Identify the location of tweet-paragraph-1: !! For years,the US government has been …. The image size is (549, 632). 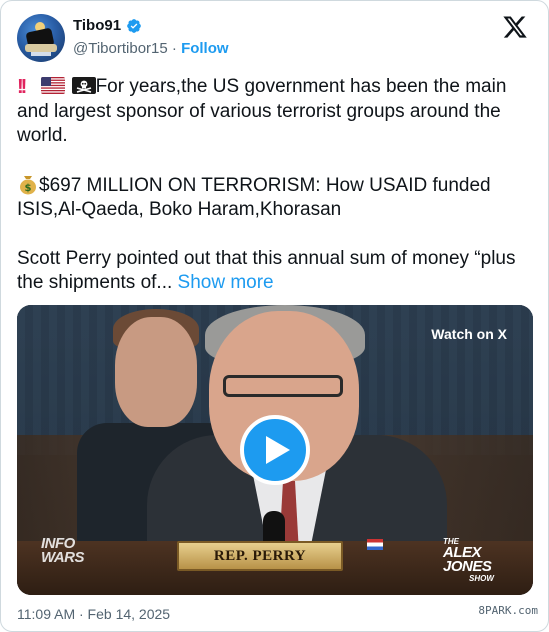
(276, 112).